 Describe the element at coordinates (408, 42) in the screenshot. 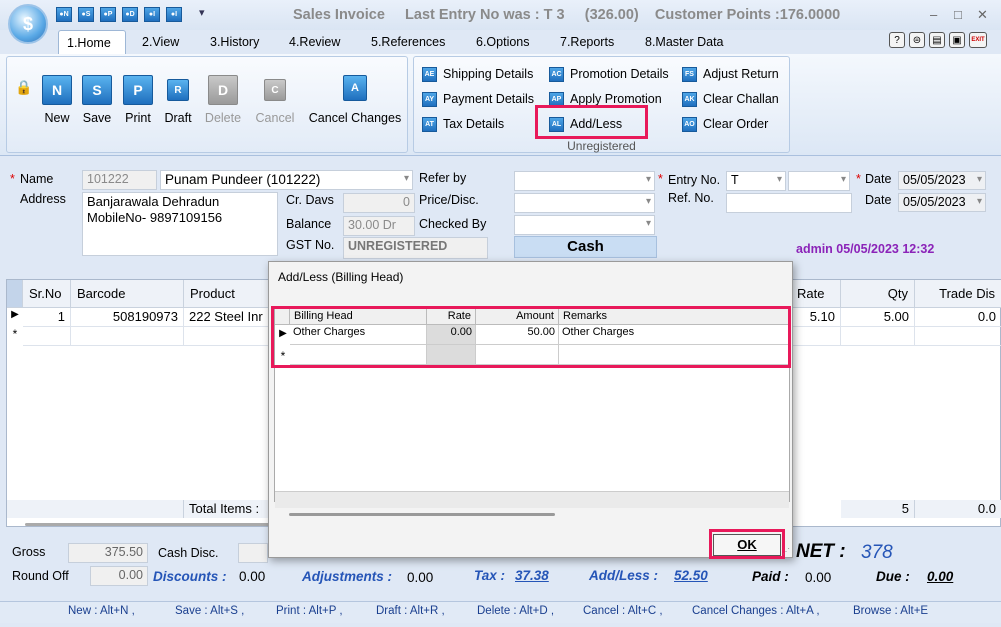

I see `tab-references: 5.References` at that location.